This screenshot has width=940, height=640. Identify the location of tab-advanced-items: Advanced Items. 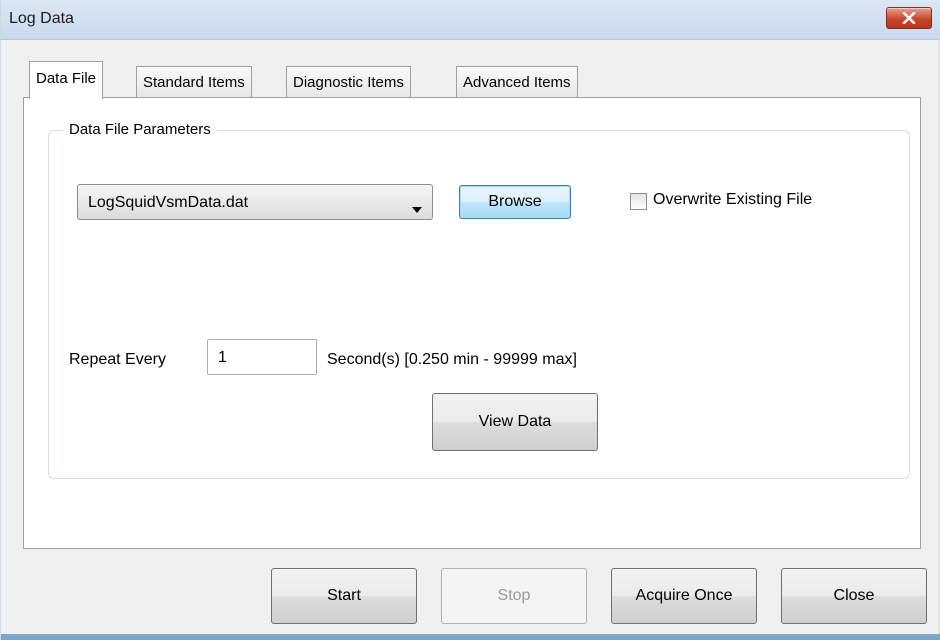
(517, 82).